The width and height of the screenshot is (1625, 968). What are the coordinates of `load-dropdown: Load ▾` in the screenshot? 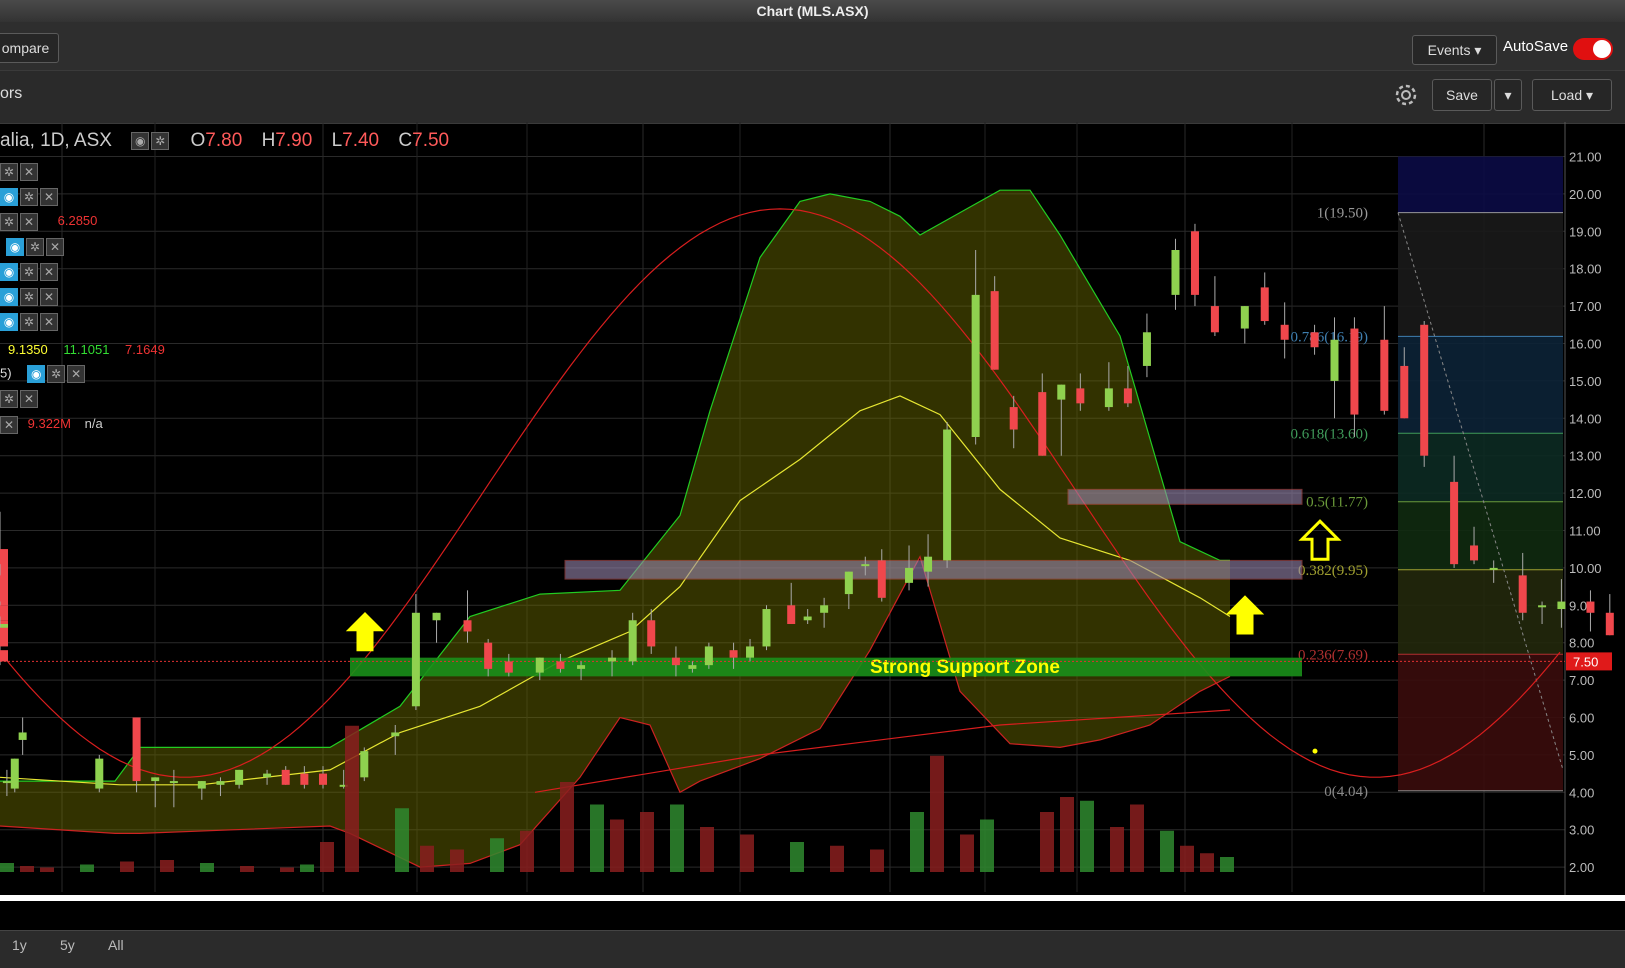 It's located at (1572, 95).